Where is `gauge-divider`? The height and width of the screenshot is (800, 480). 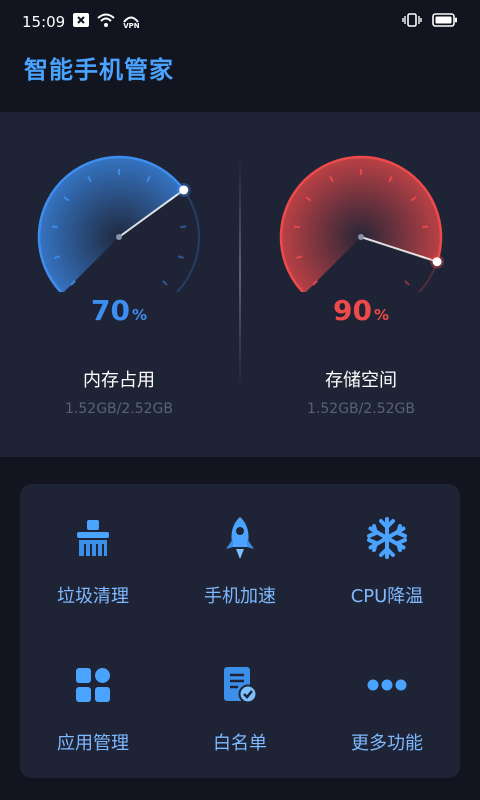
gauge-divider is located at coordinates (240, 274).